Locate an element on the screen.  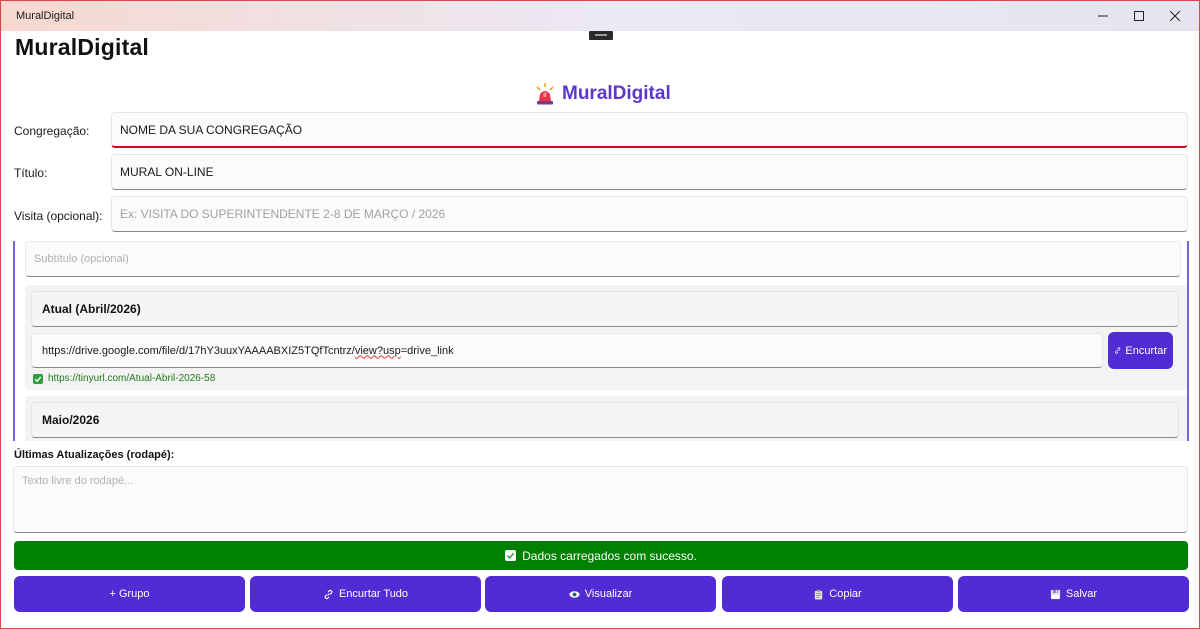
add-group-label: + Grupo is located at coordinates (129, 594).